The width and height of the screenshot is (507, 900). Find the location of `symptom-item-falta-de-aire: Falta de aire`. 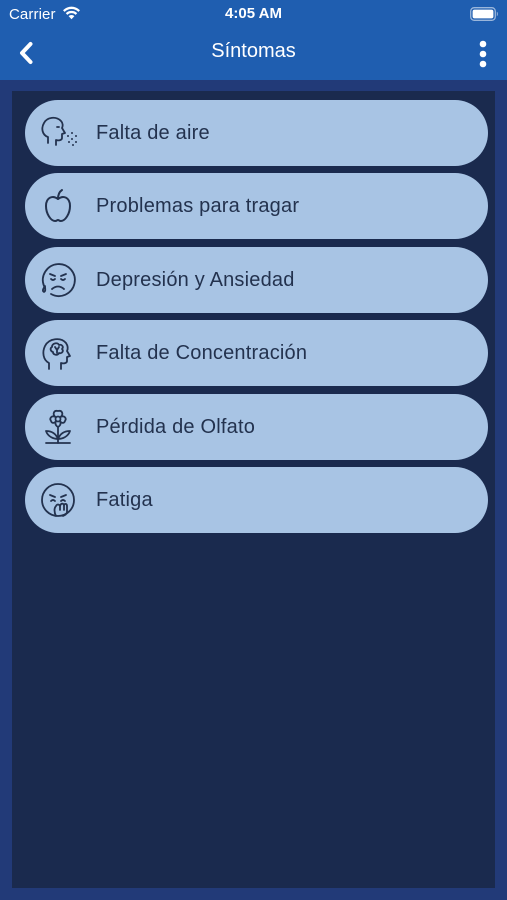

symptom-item-falta-de-aire: Falta de aire is located at coordinates (256, 133).